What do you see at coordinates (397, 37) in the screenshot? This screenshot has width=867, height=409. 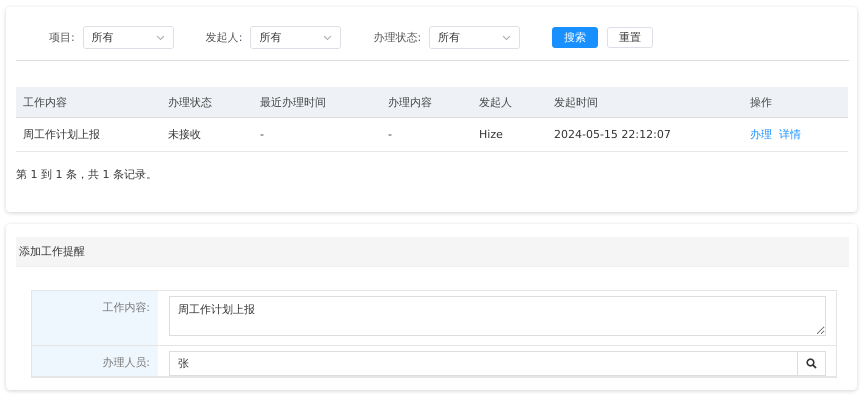 I see `filter-label: 办理状态:` at bounding box center [397, 37].